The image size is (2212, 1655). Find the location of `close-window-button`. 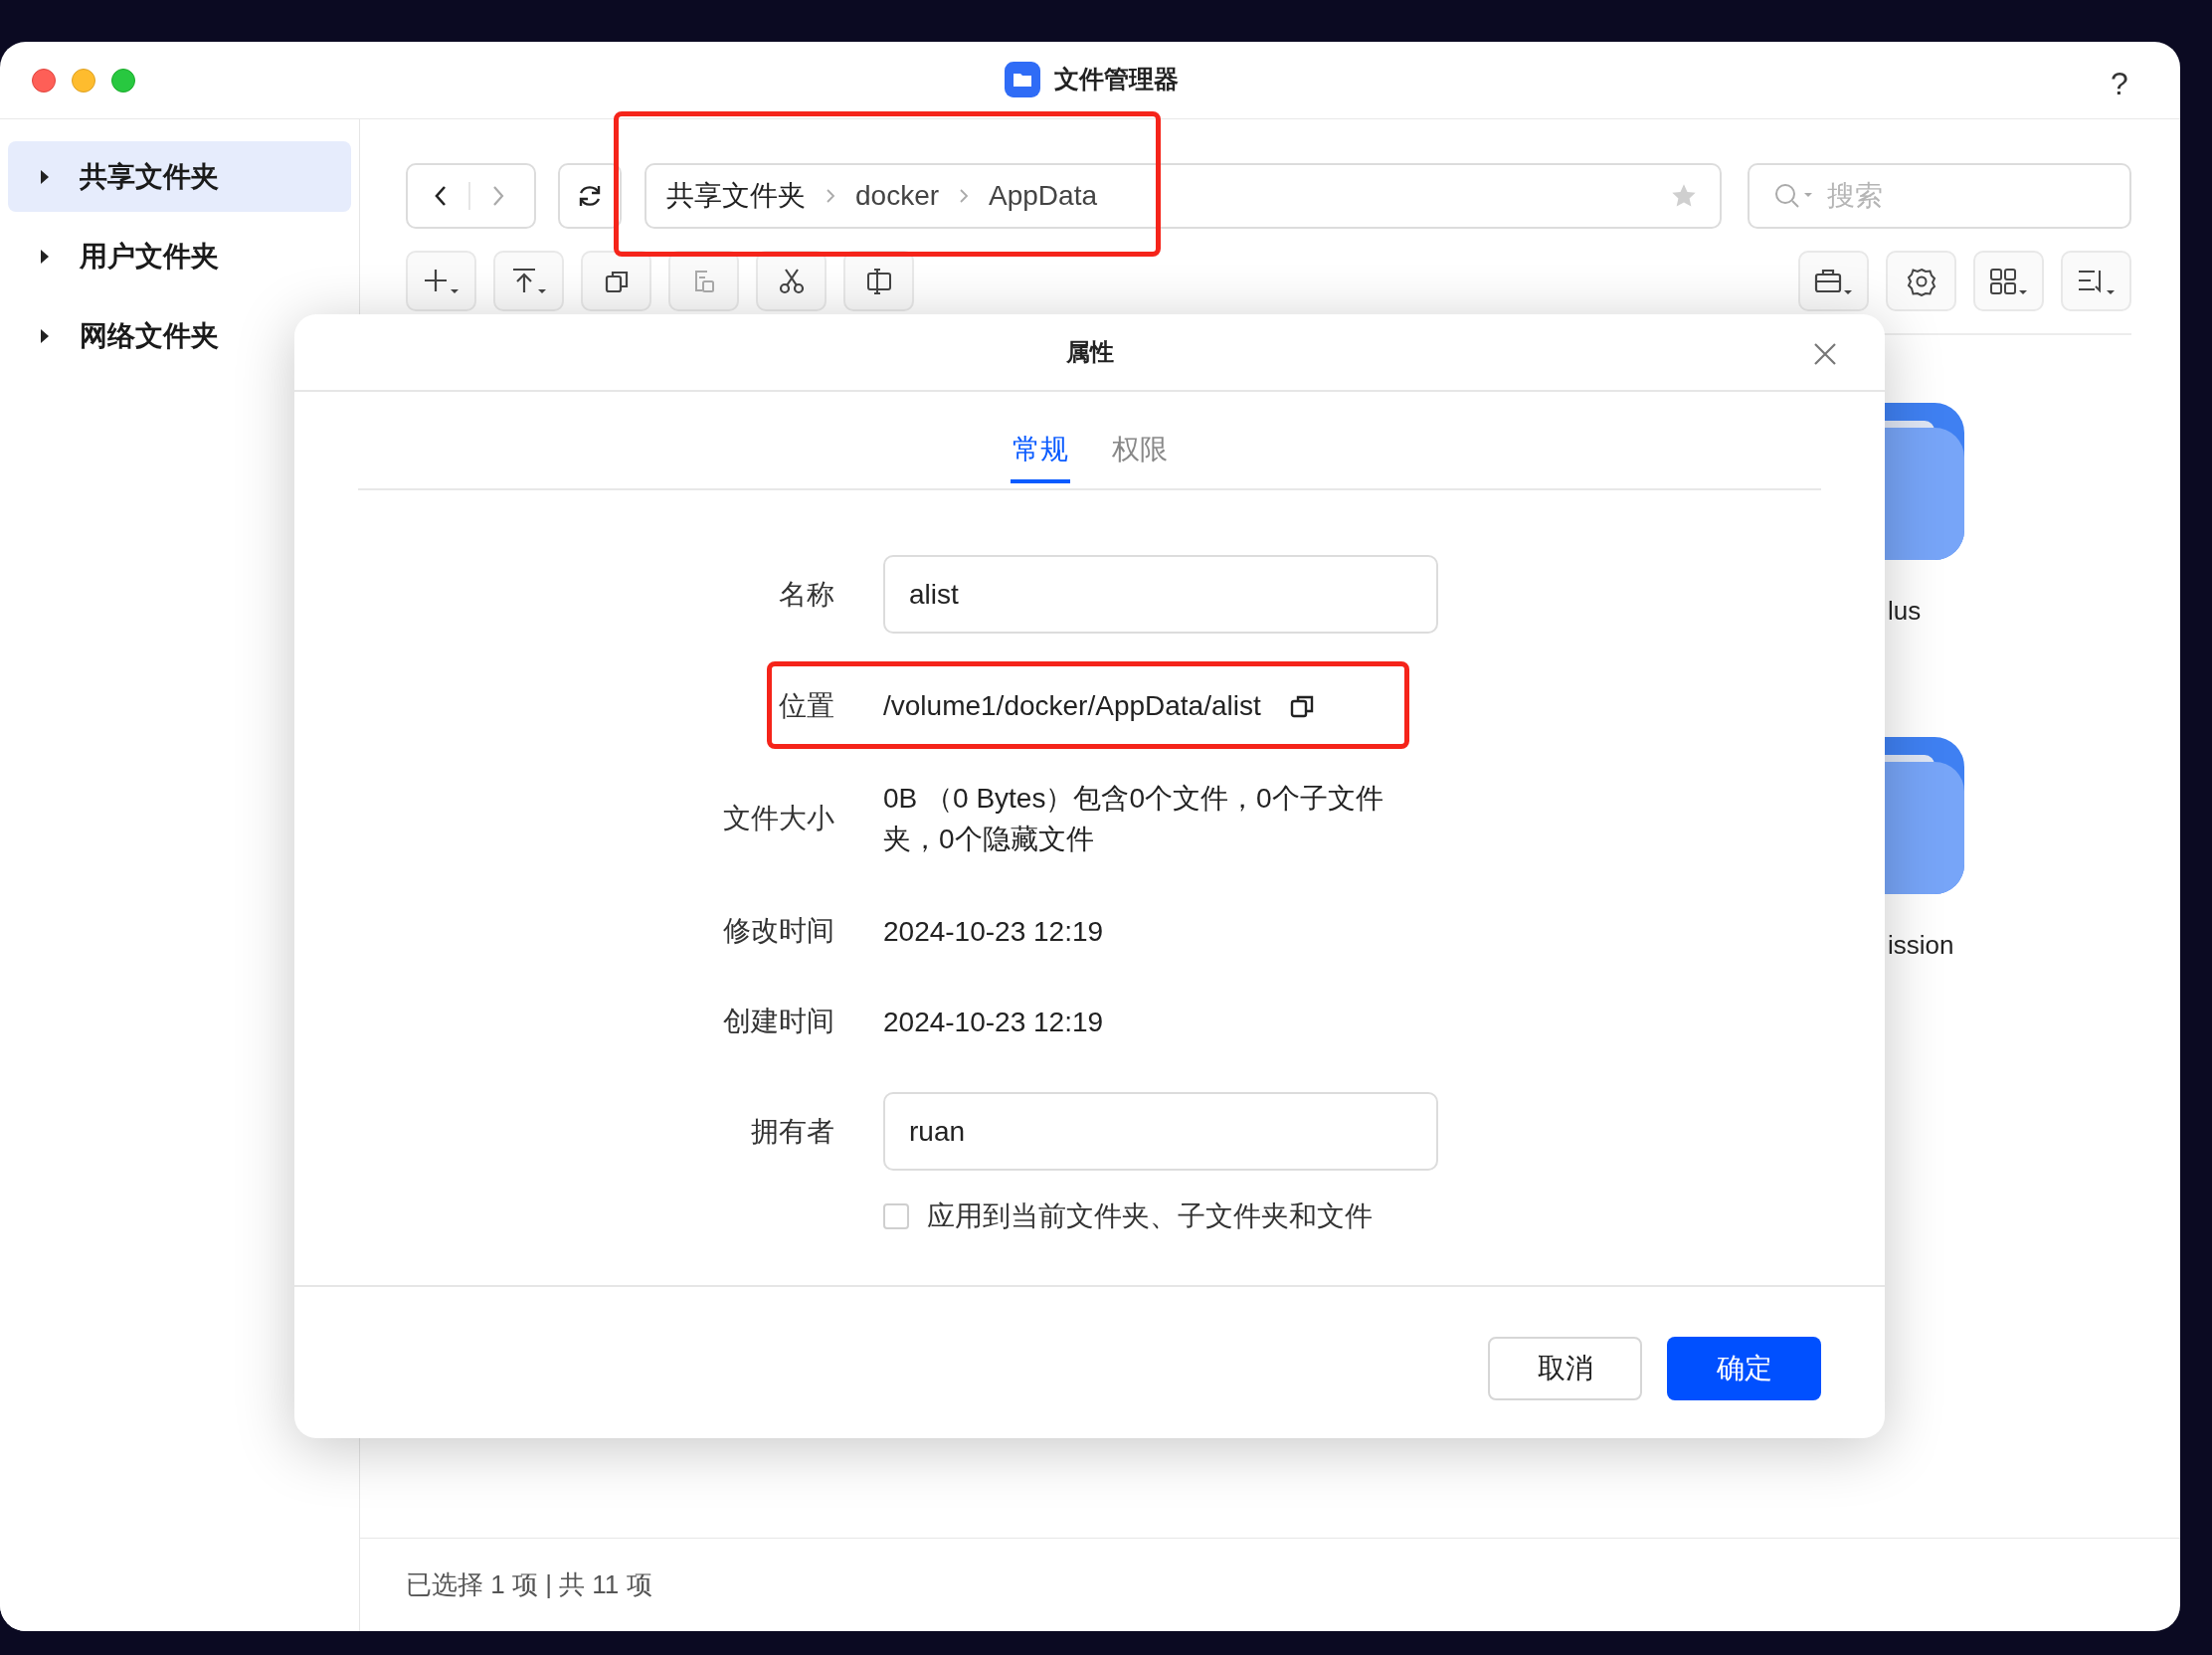

close-window-button is located at coordinates (44, 80).